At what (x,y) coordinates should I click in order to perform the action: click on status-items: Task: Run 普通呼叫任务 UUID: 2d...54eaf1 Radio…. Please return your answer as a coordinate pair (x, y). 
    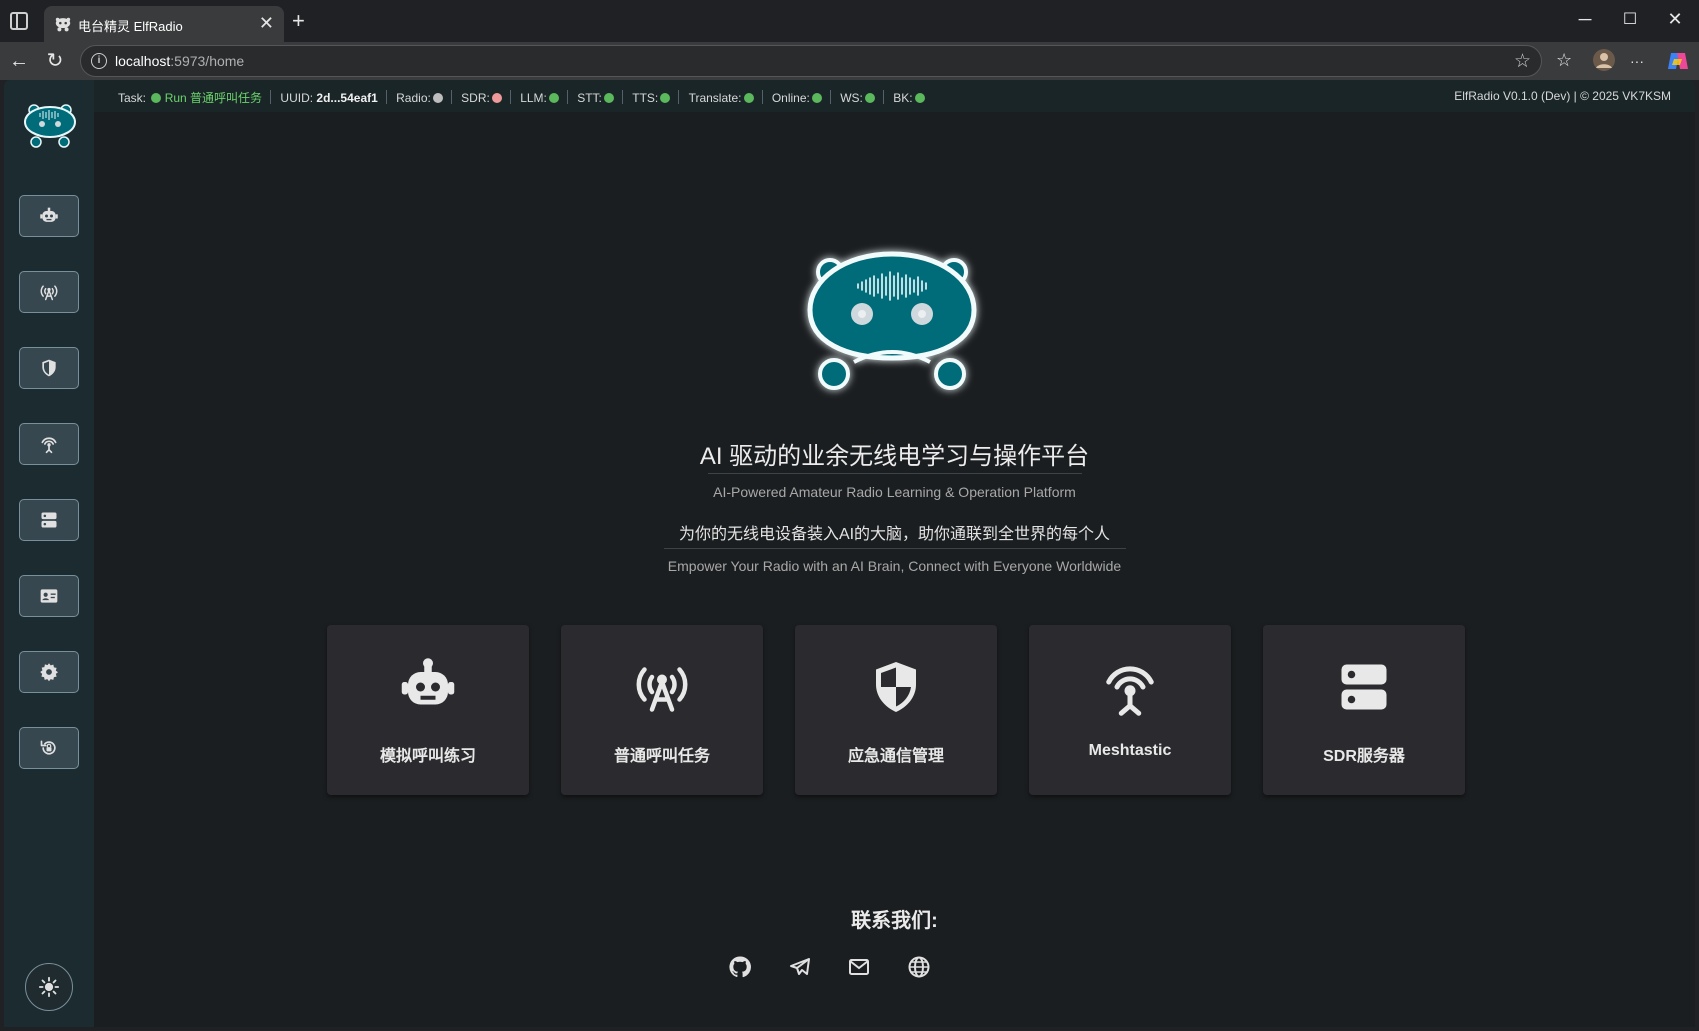
    Looking at the image, I should click on (523, 97).